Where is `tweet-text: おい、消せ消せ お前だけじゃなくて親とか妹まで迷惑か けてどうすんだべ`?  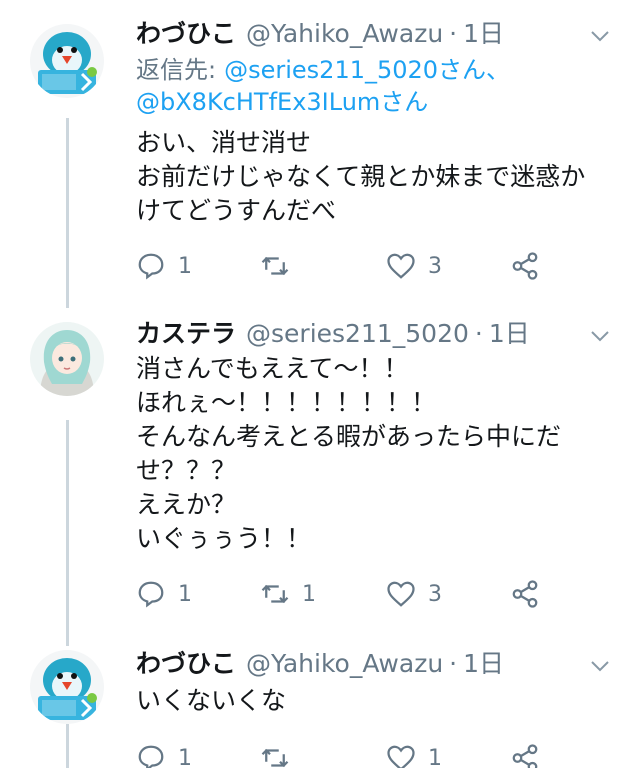 tweet-text: おい、消せ消せ お前だけじゃなくて親とか妹まで迷惑か けてどうすんだべ is located at coordinates (376, 177).